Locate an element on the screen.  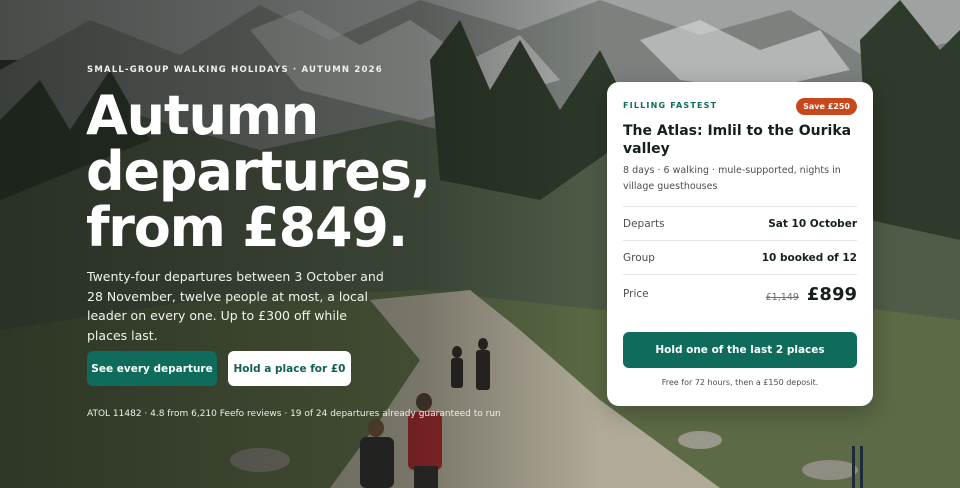
group-row: Group 10 booked of 12 is located at coordinates (740, 257).